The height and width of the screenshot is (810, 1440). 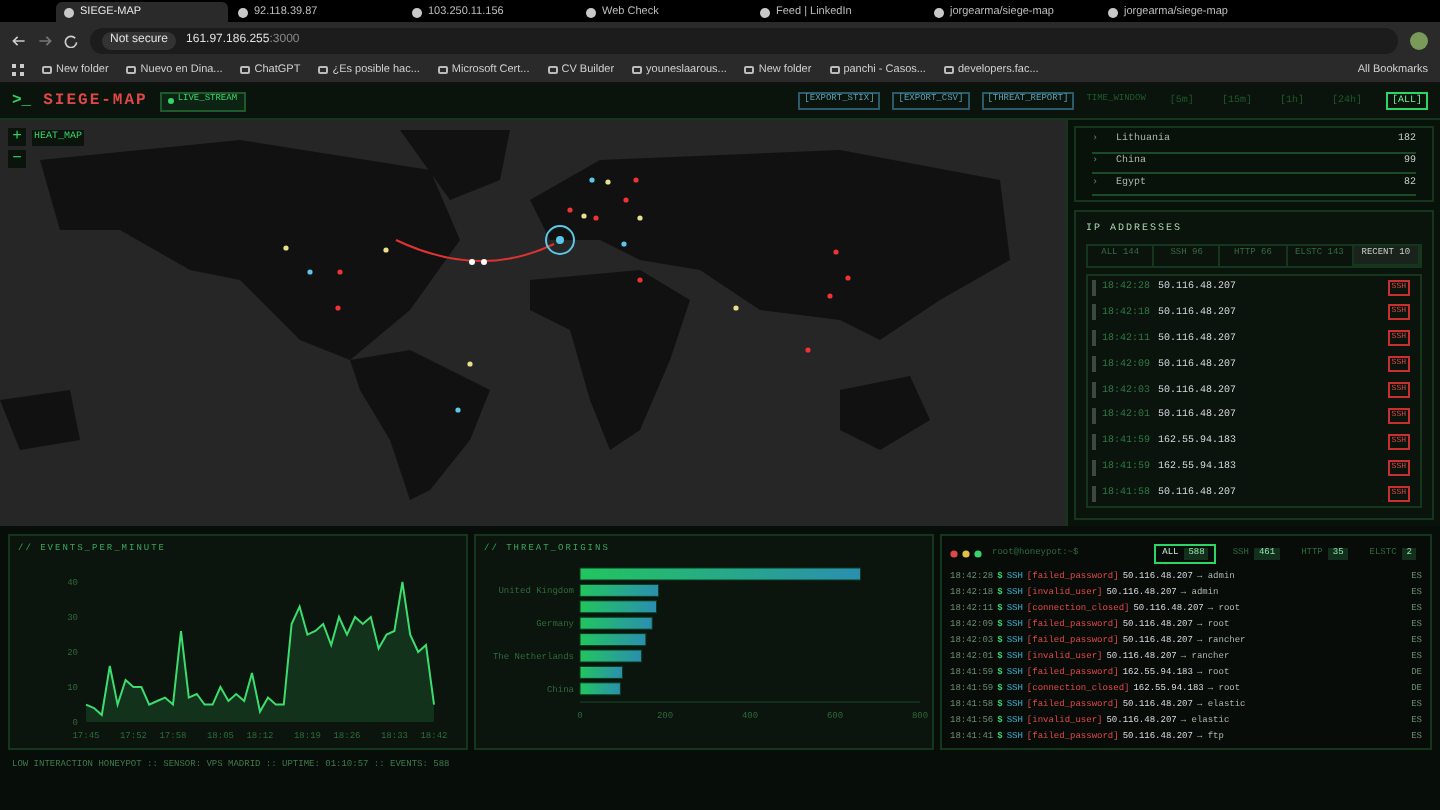 I want to click on forward-icon, so click(x=45, y=40).